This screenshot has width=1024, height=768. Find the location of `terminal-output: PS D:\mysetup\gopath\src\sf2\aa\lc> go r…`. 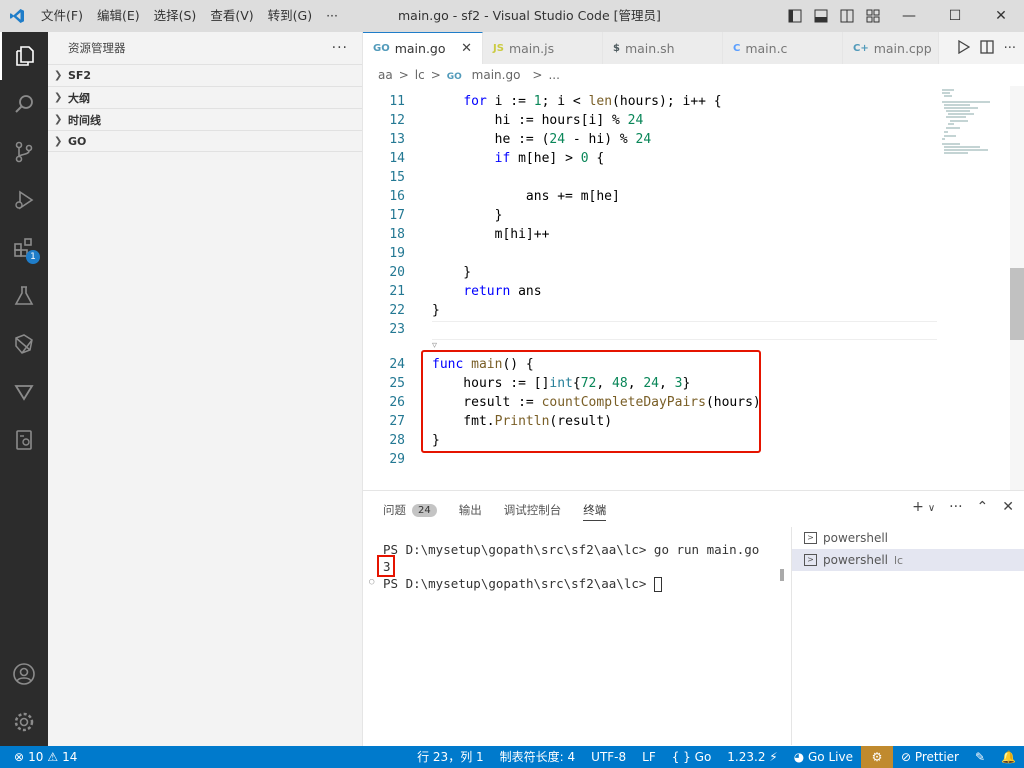

terminal-output: PS D:\mysetup\gopath\src\sf2\aa\lc> go r… is located at coordinates (577, 639).